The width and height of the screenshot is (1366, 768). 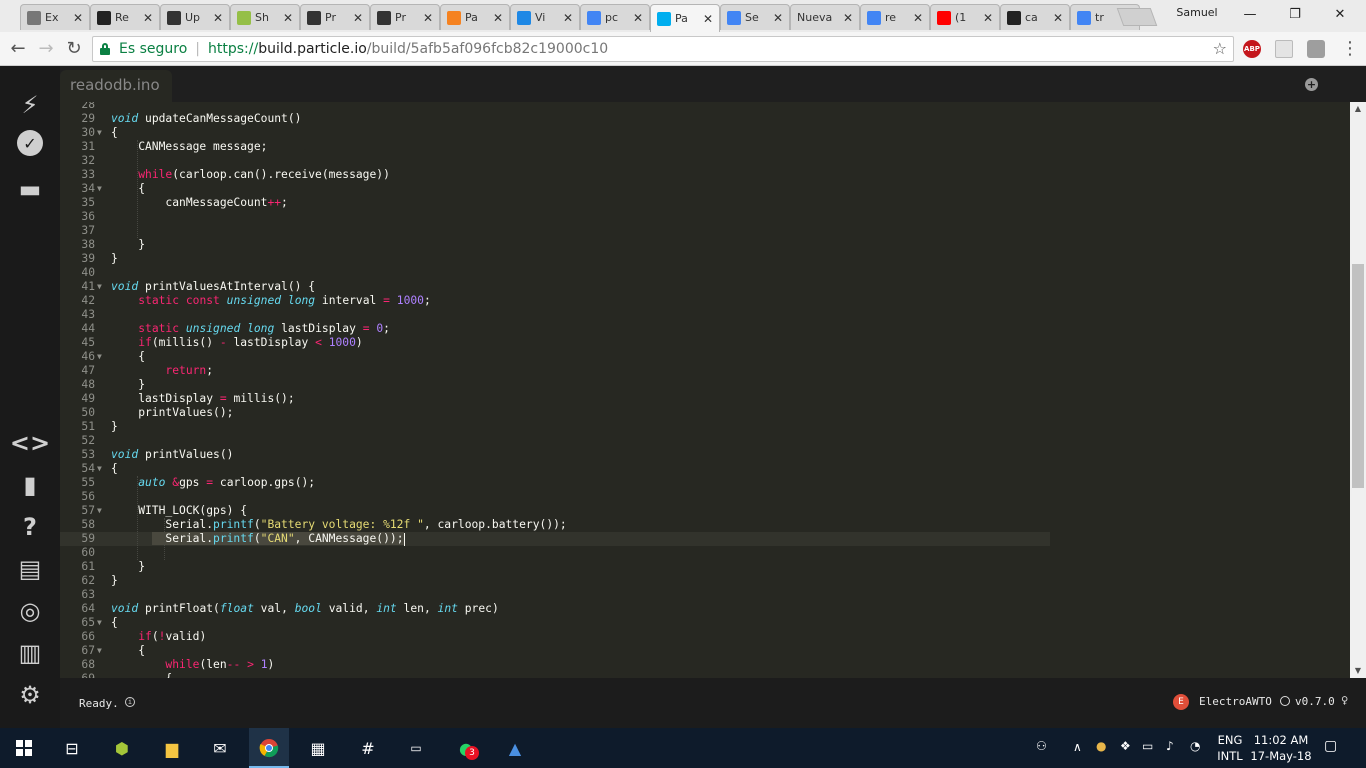 I want to click on language-indicator: ENG, so click(x=1230, y=740).